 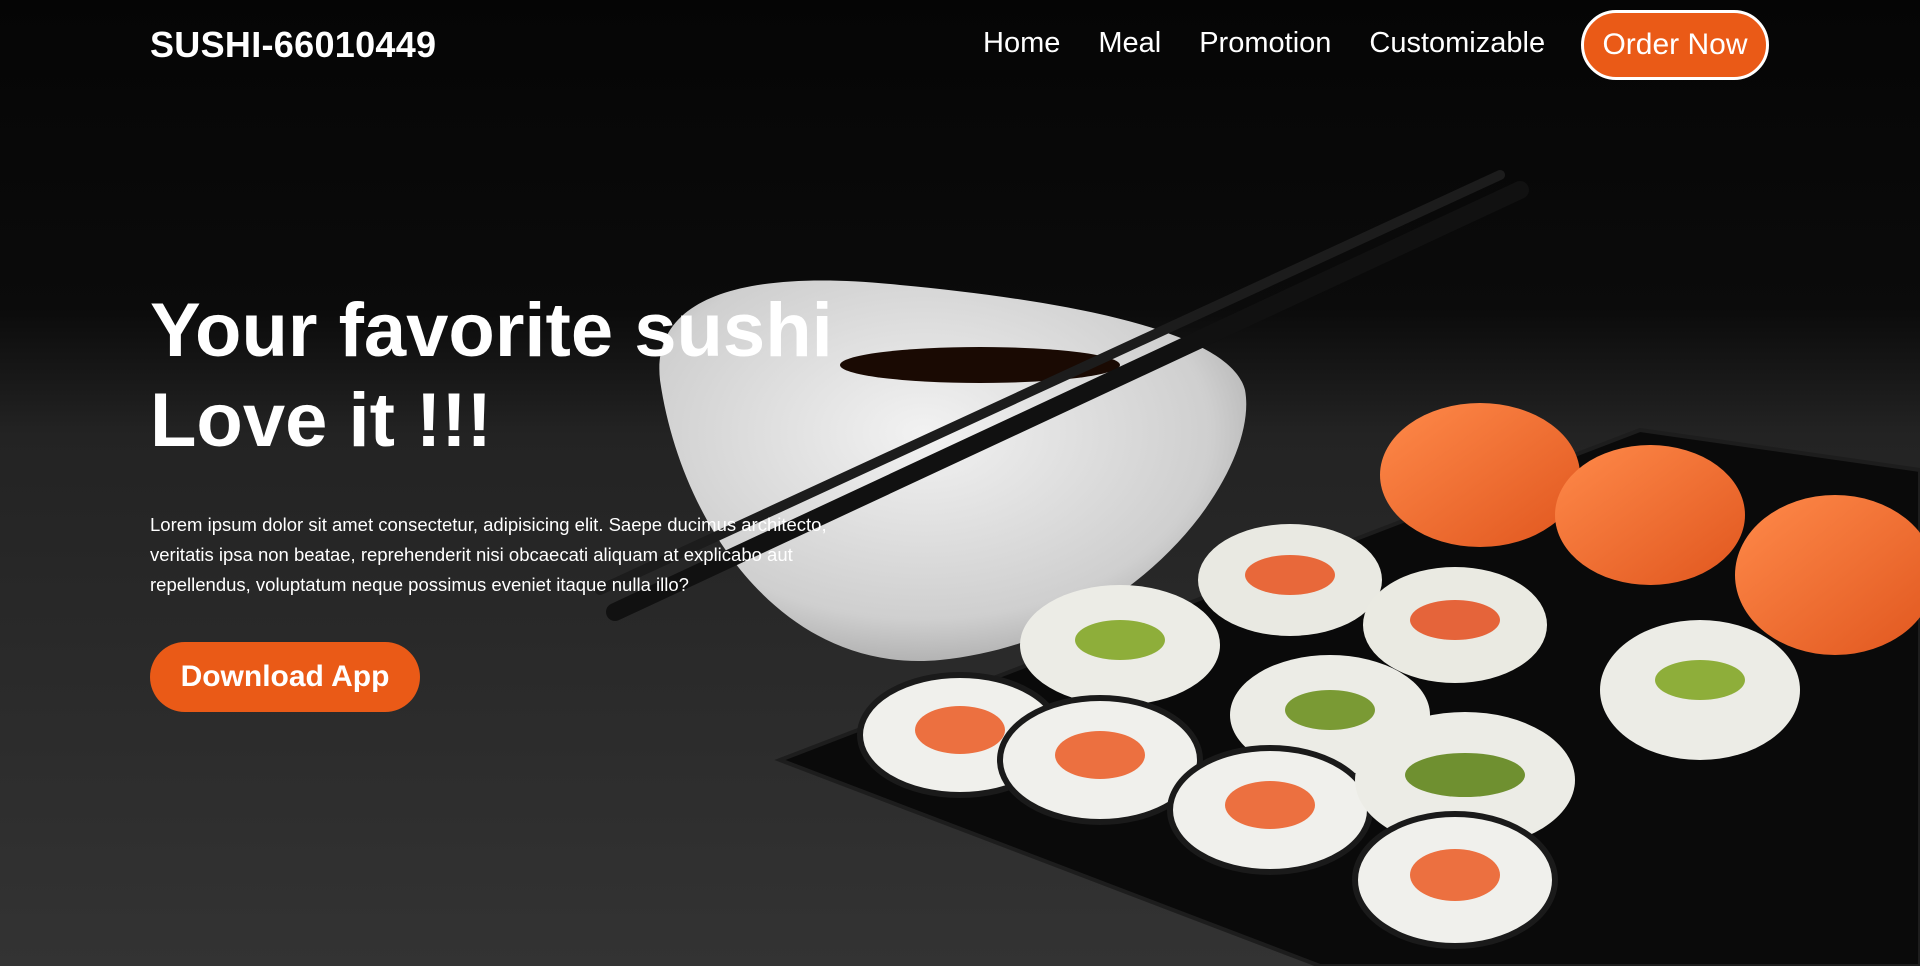 What do you see at coordinates (1129, 43) in the screenshot?
I see `nav-link-meal: Meal` at bounding box center [1129, 43].